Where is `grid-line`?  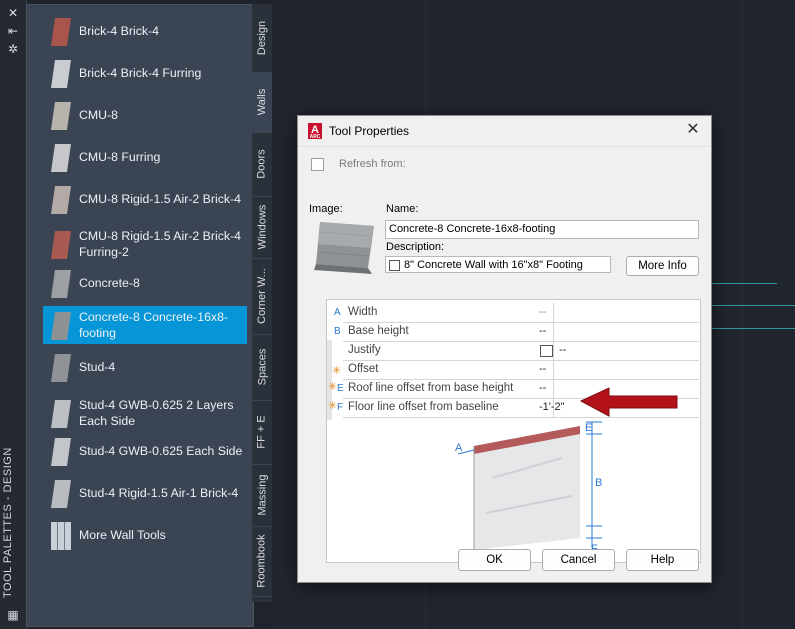 grid-line is located at coordinates (742, 314).